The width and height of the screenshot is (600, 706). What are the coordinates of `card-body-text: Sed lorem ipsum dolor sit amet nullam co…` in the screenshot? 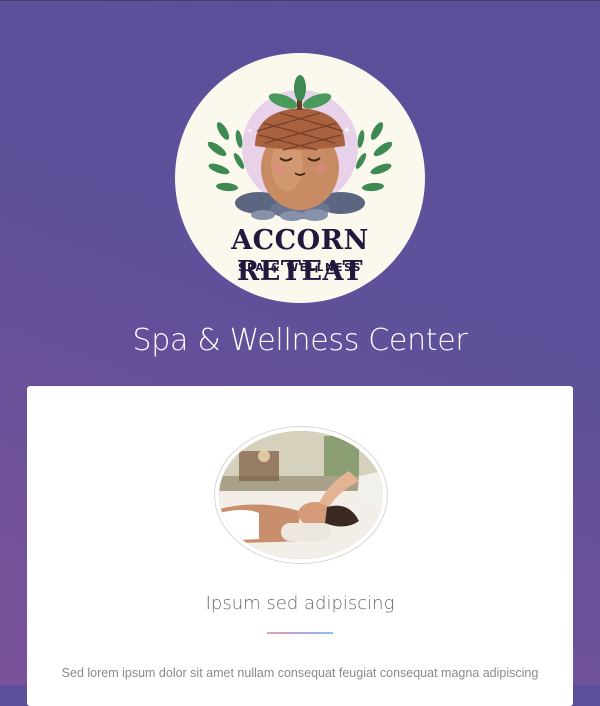 It's located at (300, 673).